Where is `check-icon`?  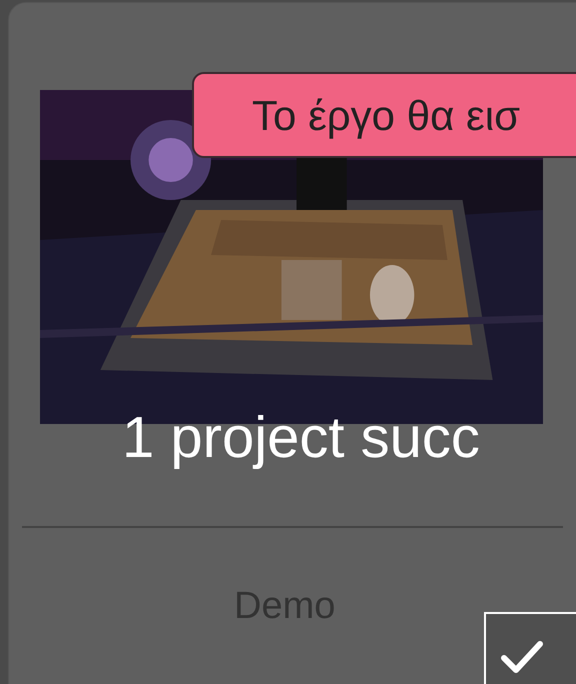 check-icon is located at coordinates (522, 658).